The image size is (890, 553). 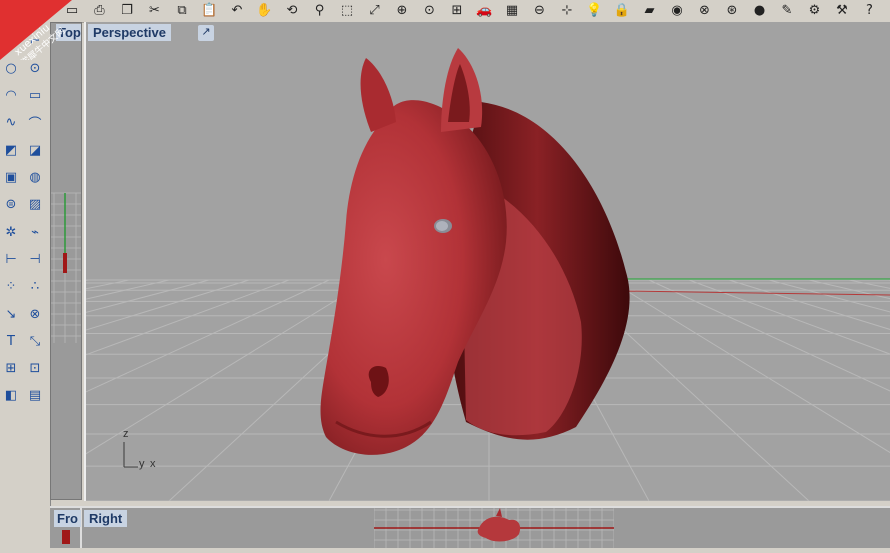 What do you see at coordinates (100, 10) in the screenshot?
I see `print-icon: ⎙` at bounding box center [100, 10].